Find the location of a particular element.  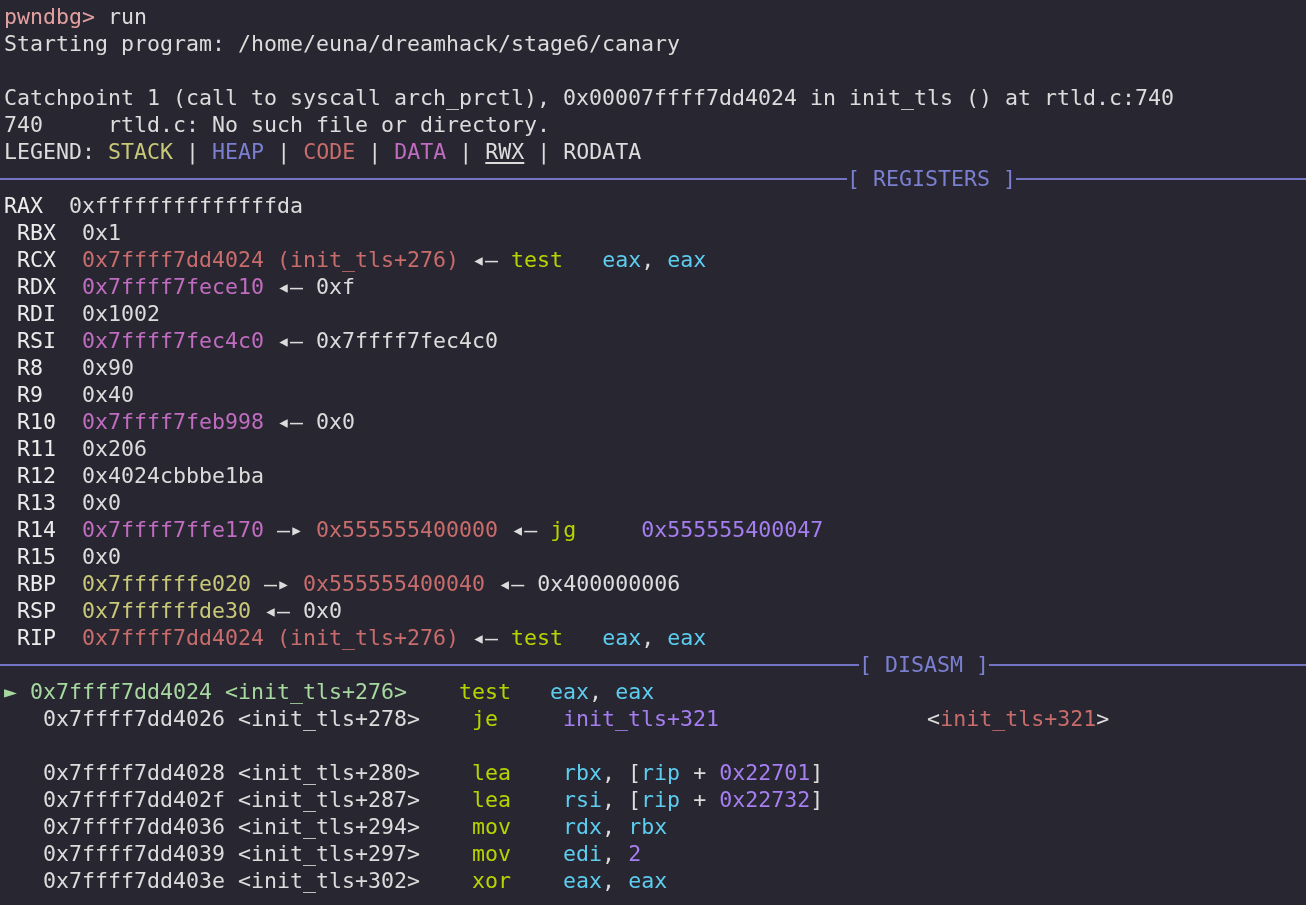

output-text: LEGEND: is located at coordinates (49, 151).